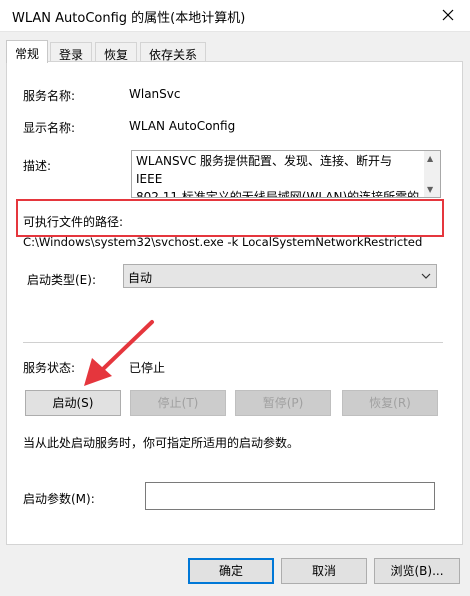 Image resolution: width=470 pixels, height=596 pixels. Describe the element at coordinates (129, 18) in the screenshot. I see `window-title: WLAN AutoConfig 的属性(本地计算机)` at that location.